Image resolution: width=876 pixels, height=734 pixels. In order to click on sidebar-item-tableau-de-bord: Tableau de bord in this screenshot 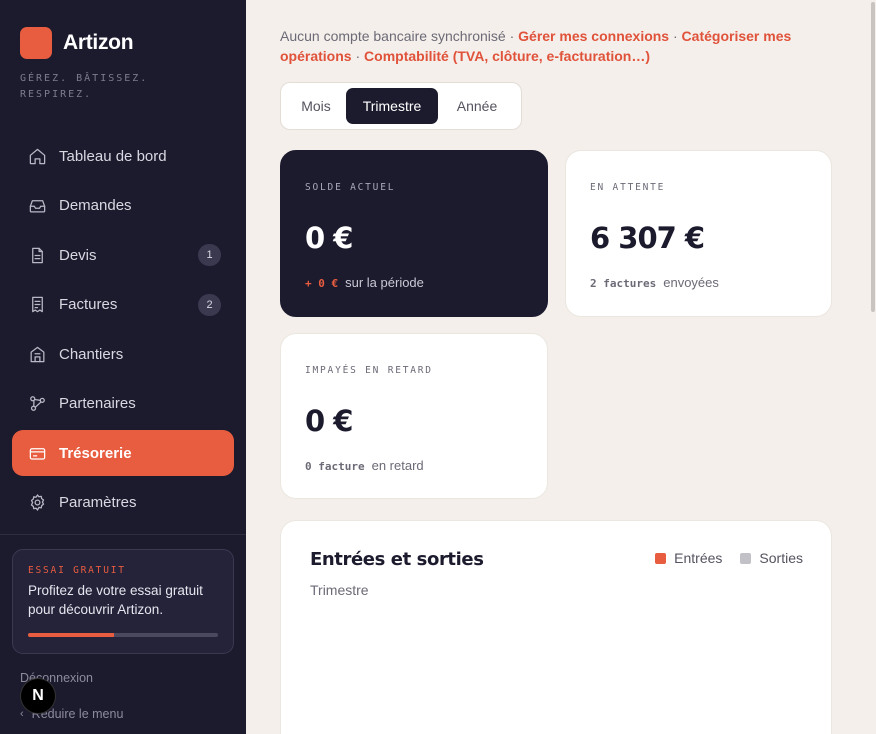, I will do `click(123, 156)`.